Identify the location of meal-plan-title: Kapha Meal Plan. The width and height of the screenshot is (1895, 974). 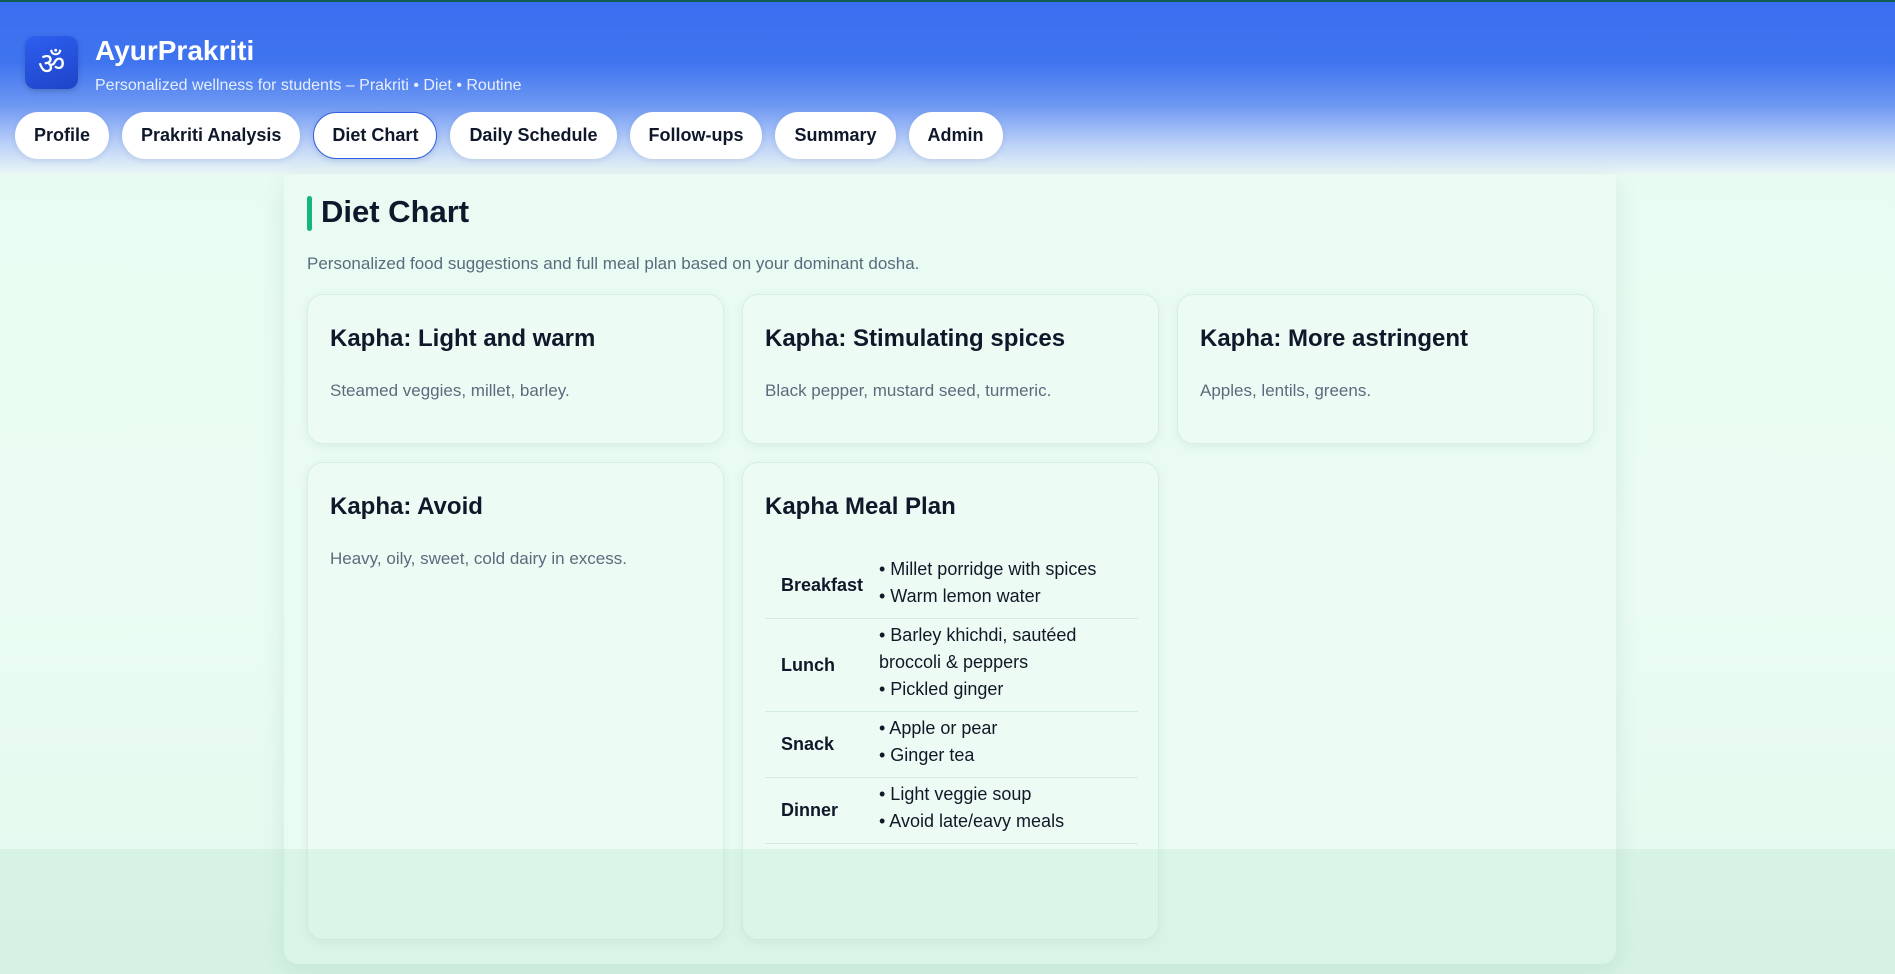
(860, 506).